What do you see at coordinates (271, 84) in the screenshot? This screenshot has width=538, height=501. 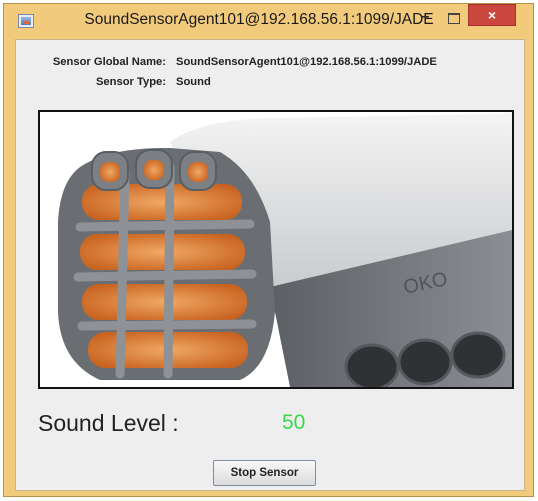 I see `sensor-type-row: Sensor Type: Sound` at bounding box center [271, 84].